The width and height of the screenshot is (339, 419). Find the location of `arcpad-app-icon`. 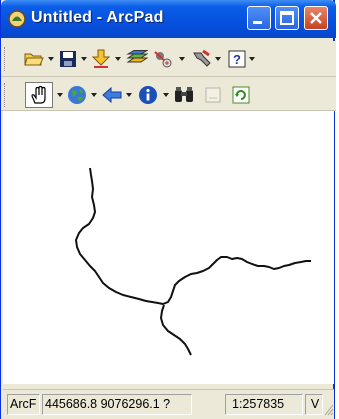

arcpad-app-icon is located at coordinates (17, 19).